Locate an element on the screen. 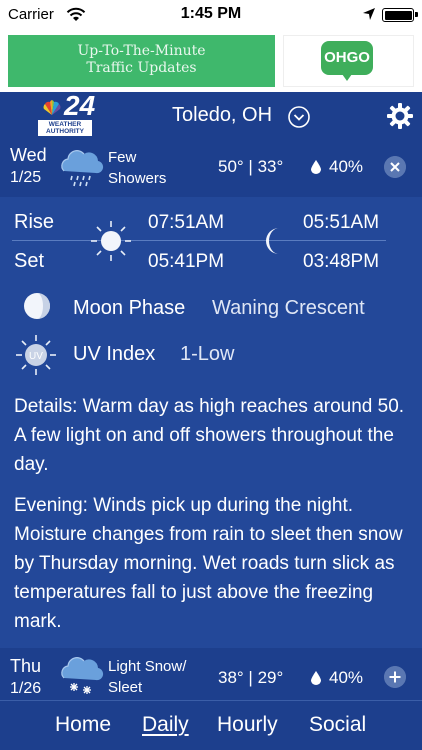 The width and height of the screenshot is (422, 750). ad-traffic-line2: Traffic Updates is located at coordinates (141, 68).